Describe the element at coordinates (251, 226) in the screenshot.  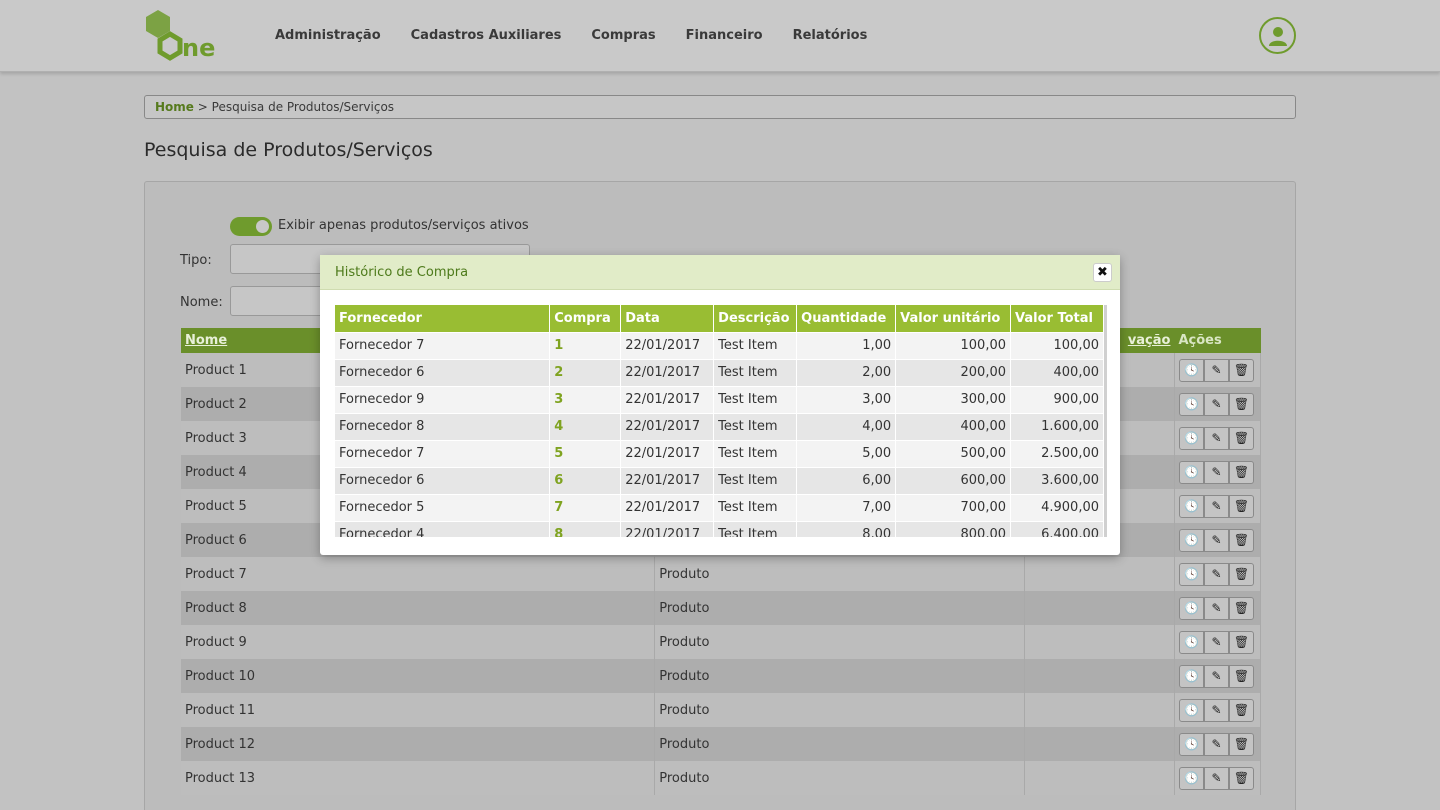
I see `active-only-toggle` at that location.